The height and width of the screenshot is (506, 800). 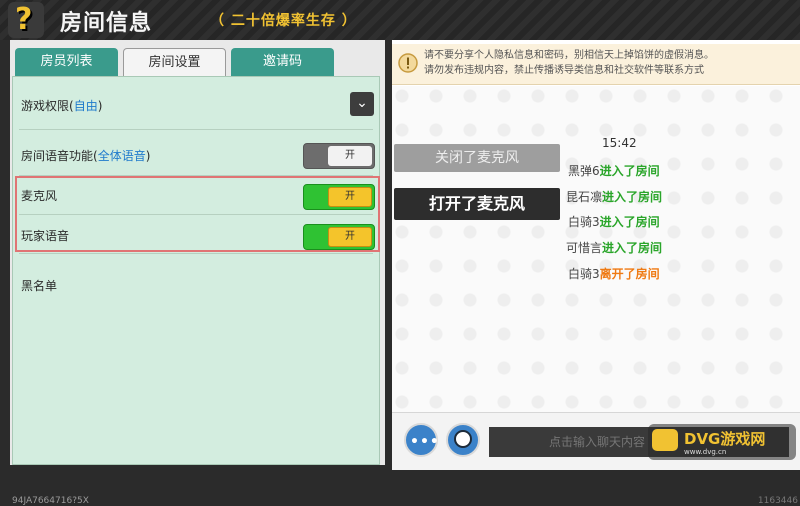 I want to click on chat-timestamp: 15:42, so click(x=619, y=143).